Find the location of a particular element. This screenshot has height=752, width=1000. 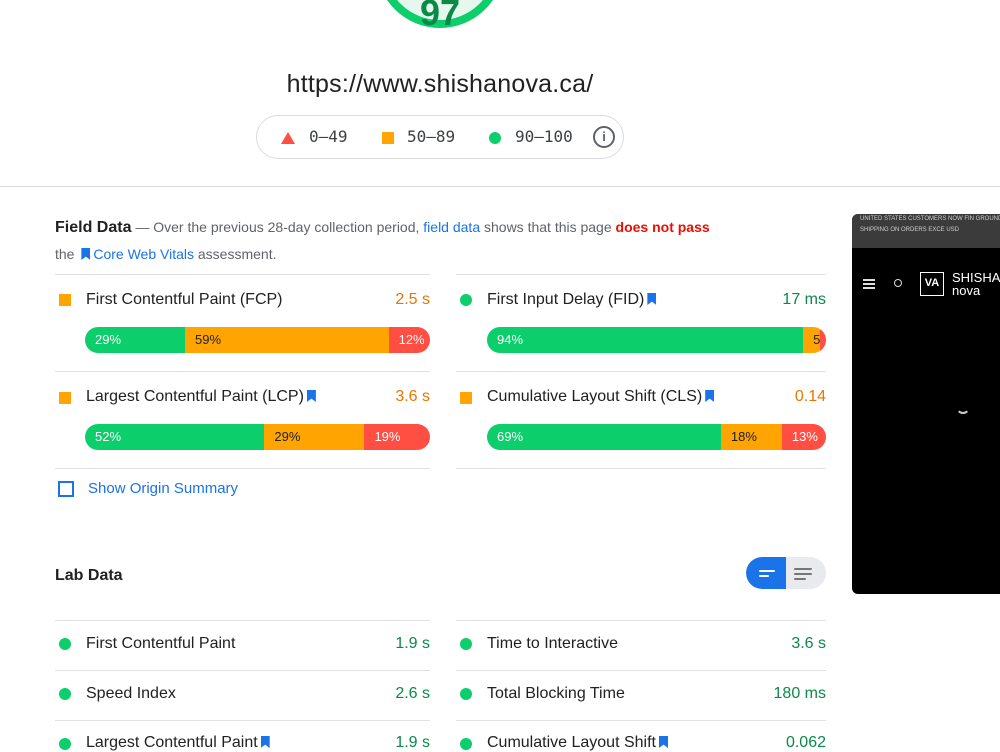

field-desc-part: shows that this page is located at coordinates (548, 227).